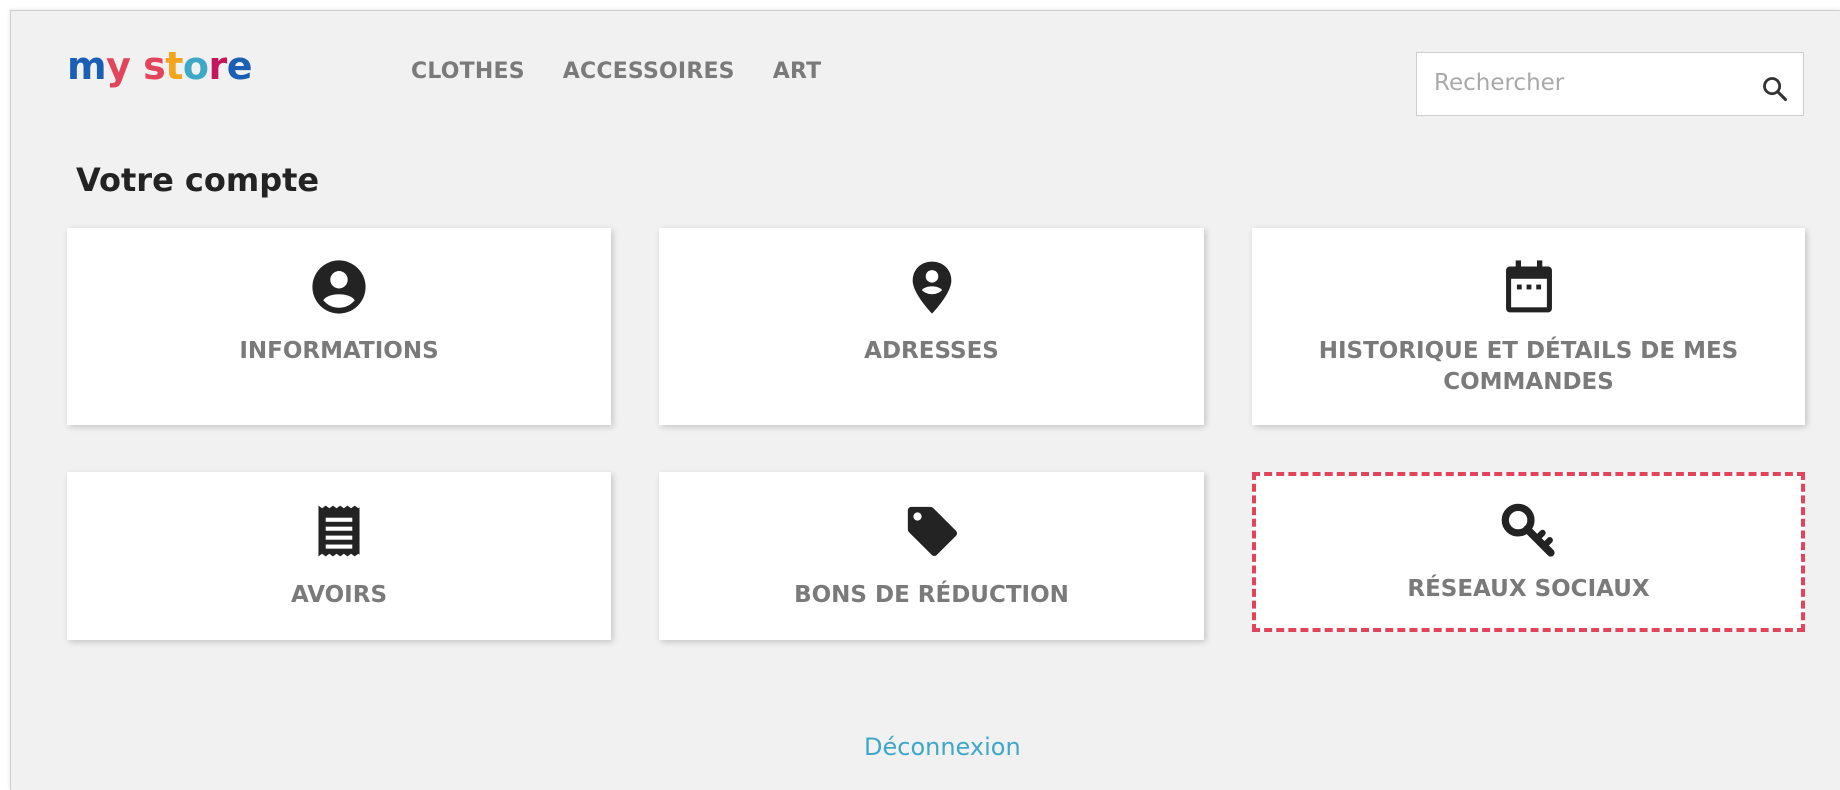 This screenshot has height=790, width=1840. I want to click on logo-letter: t, so click(174, 66).